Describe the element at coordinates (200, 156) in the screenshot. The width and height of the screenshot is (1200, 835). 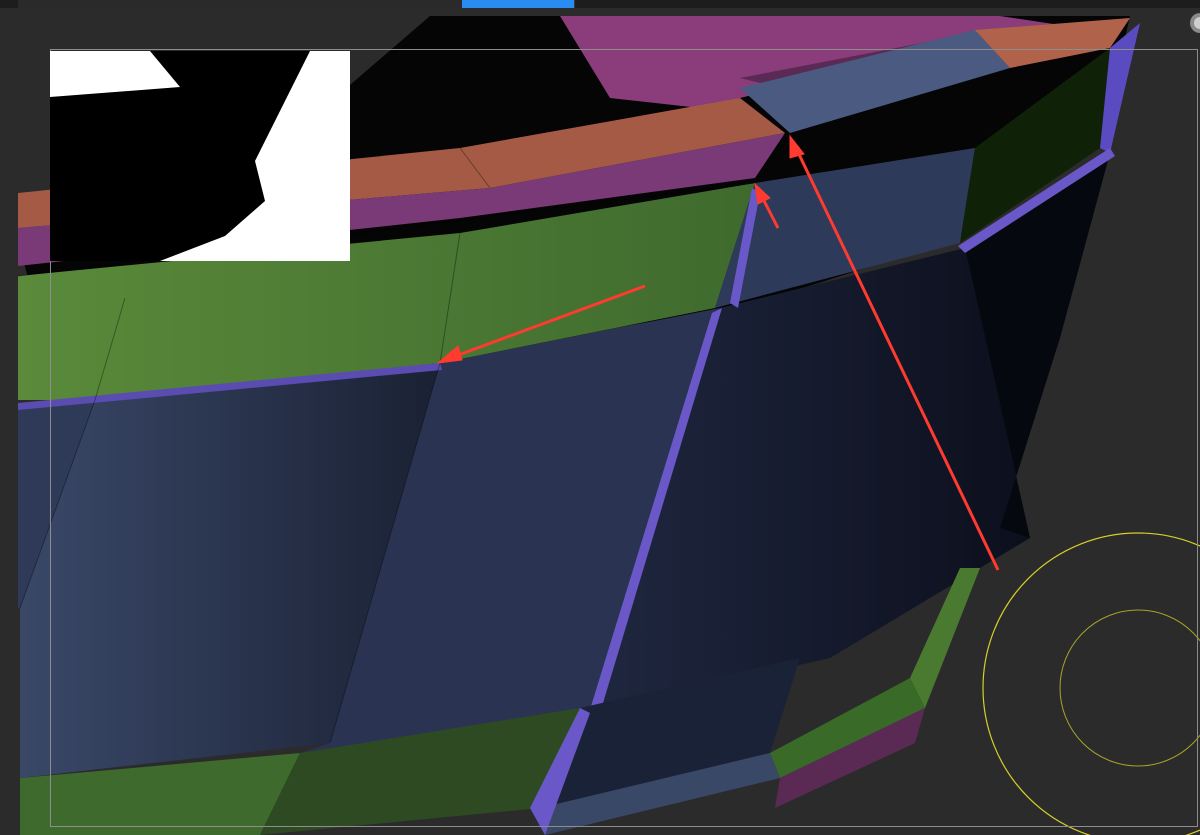
I see `mask-preview-thumbnail` at that location.